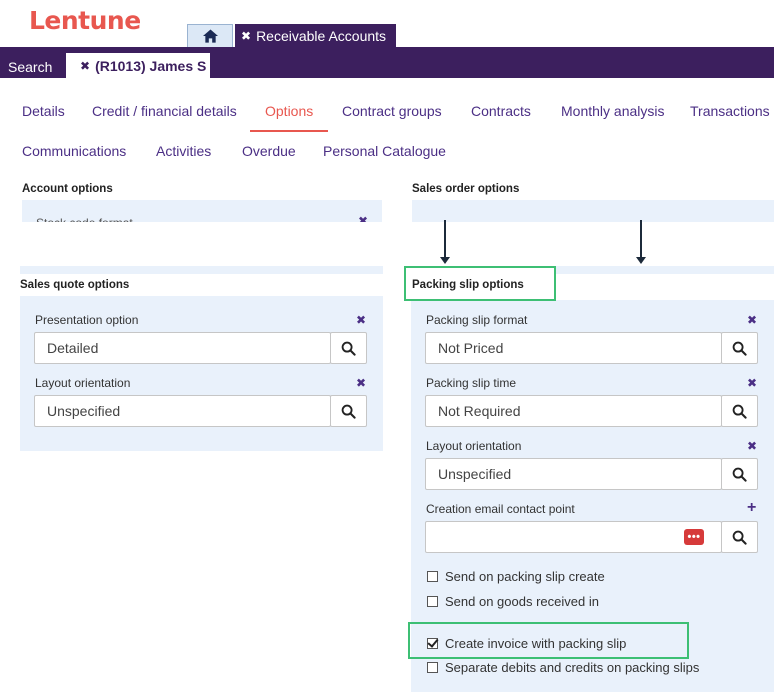 This screenshot has height=692, width=774. I want to click on sales-order-options-panel, so click(593, 211).